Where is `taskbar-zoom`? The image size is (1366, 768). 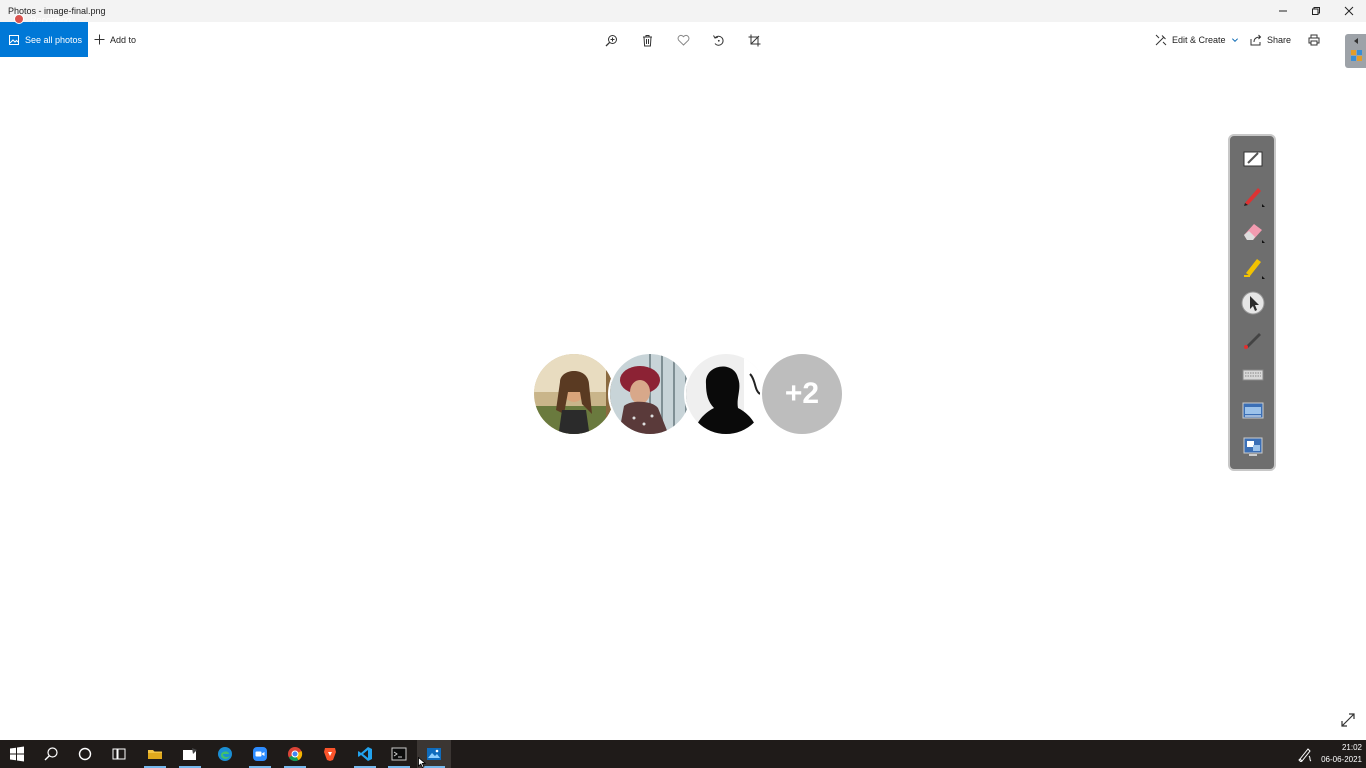 taskbar-zoom is located at coordinates (260, 754).